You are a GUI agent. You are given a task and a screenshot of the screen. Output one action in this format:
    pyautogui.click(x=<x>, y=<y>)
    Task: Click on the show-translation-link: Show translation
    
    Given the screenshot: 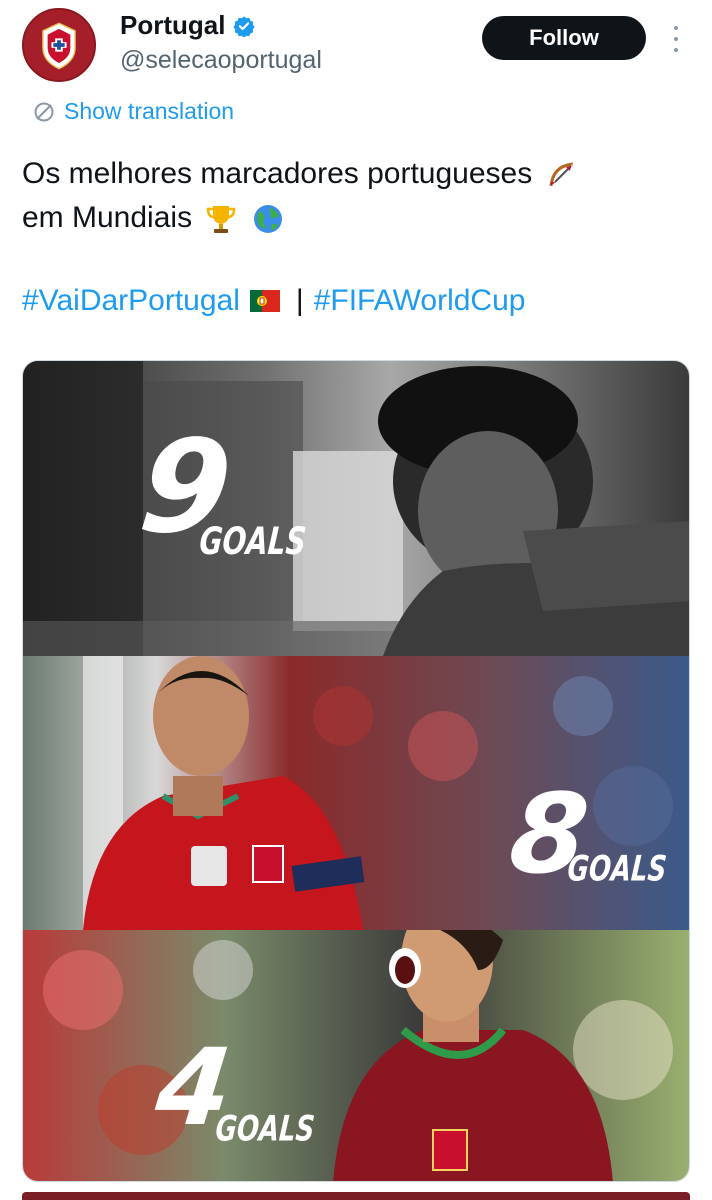 What is the action you would take?
    pyautogui.click(x=133, y=111)
    